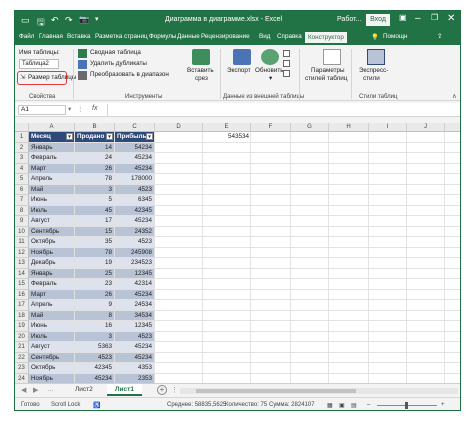 The image size is (474, 423). I want to click on table-cell: 24352, so click(135, 231).